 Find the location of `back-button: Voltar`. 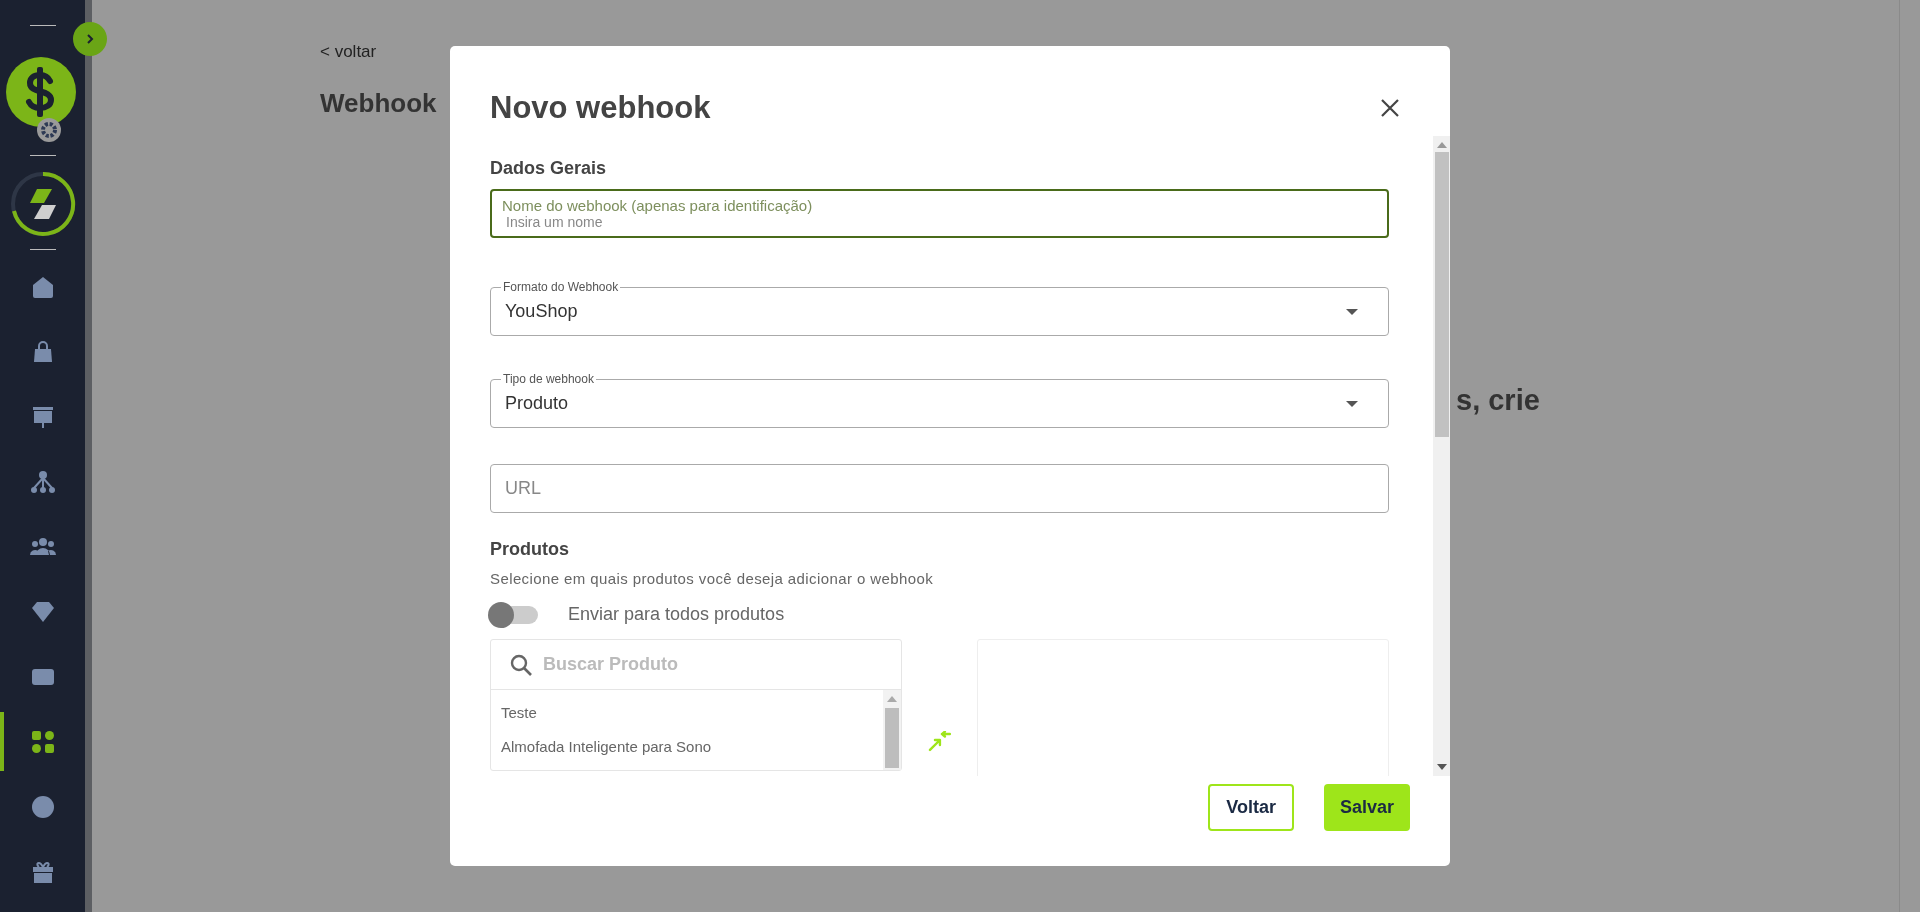

back-button: Voltar is located at coordinates (1251, 807).